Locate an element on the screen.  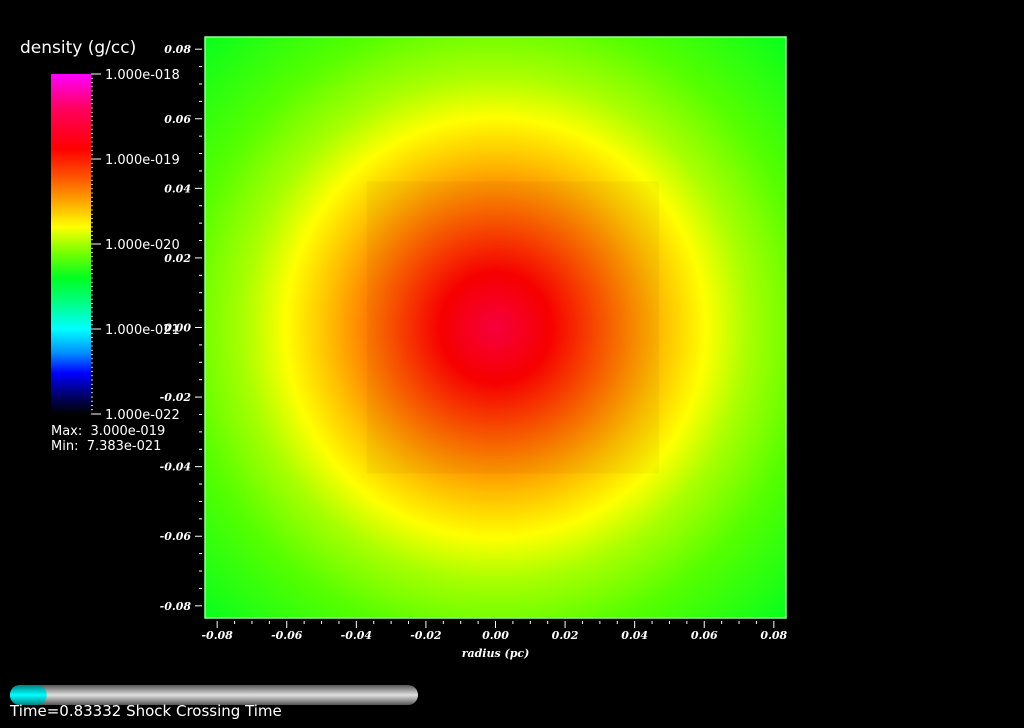
x-tick-label: 0.06 is located at coordinates (704, 635).